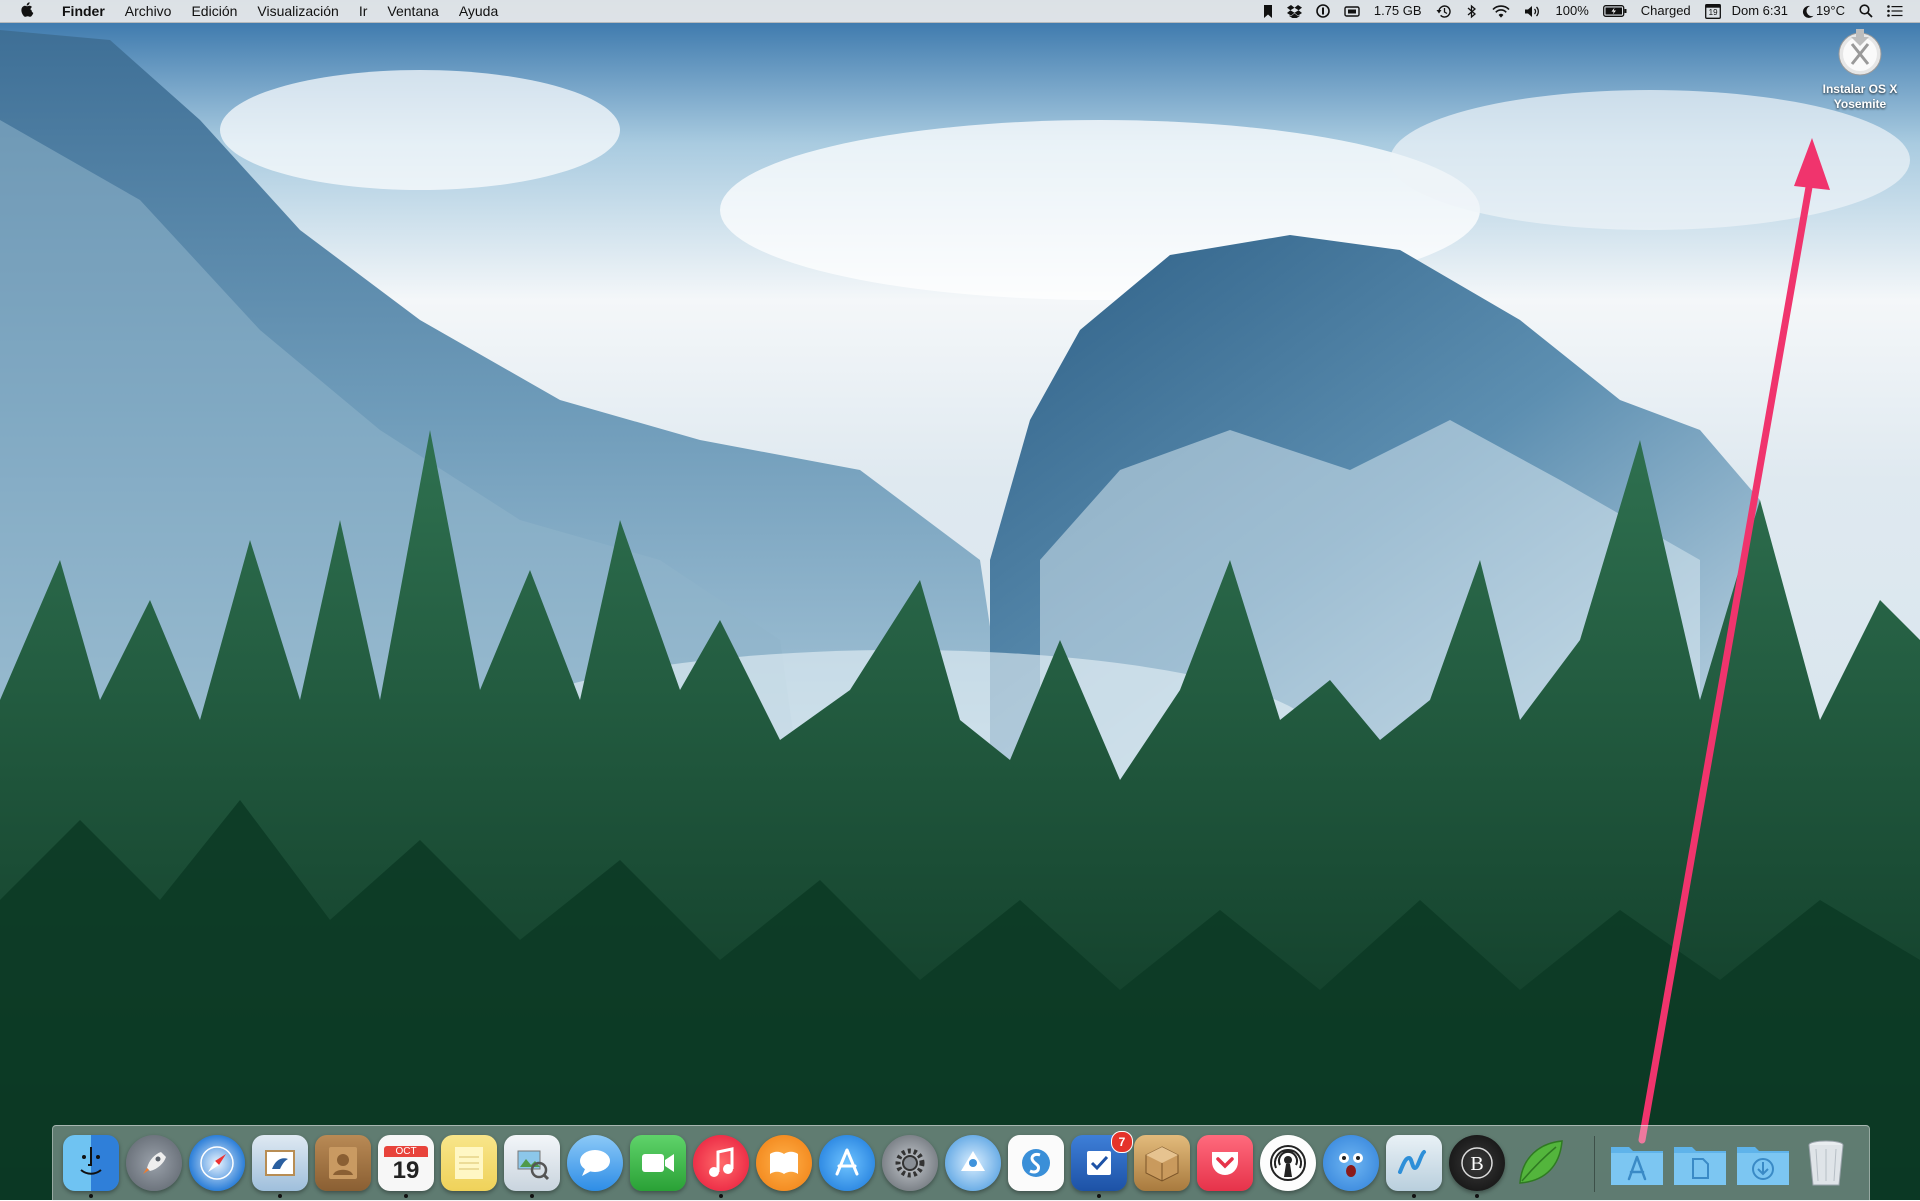  Describe the element at coordinates (1225, 1163) in the screenshot. I see `pocket-icon` at that location.